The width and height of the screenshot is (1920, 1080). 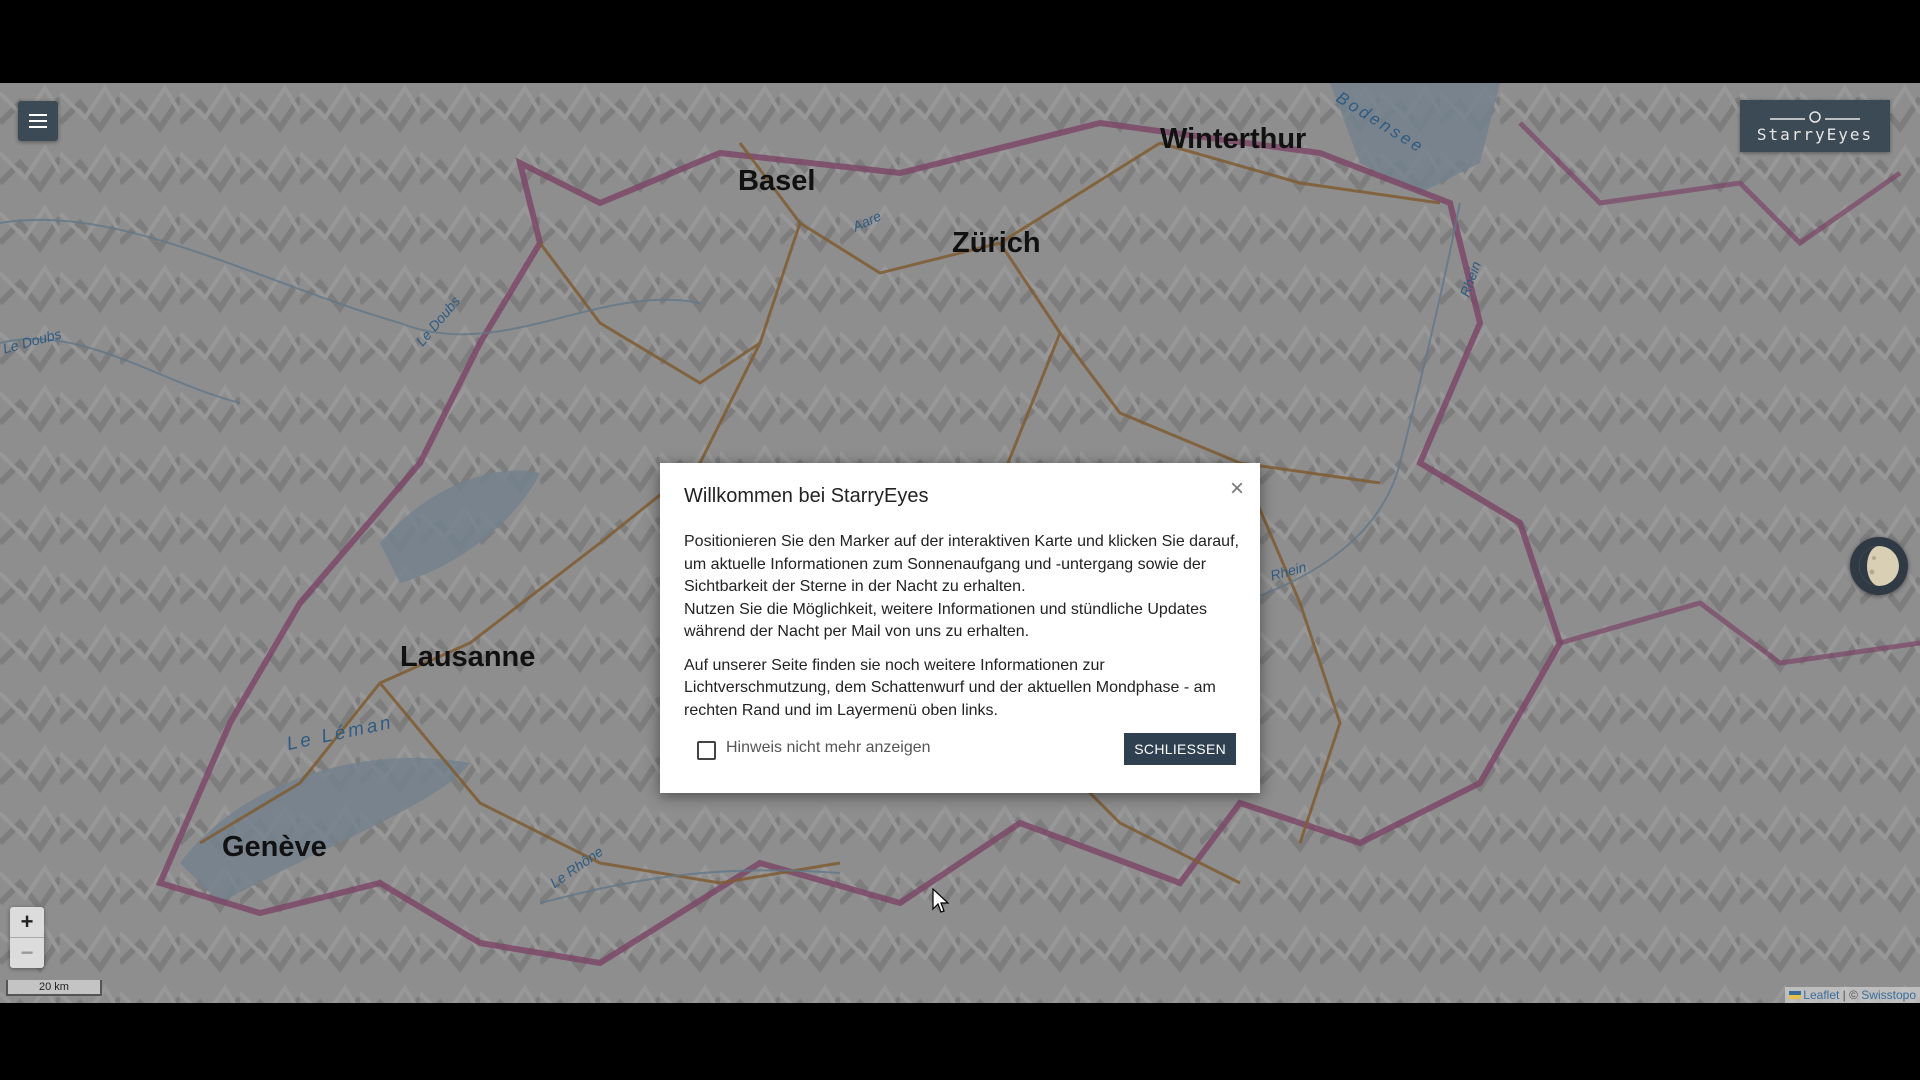 I want to click on zoom-out-button: −, so click(x=27, y=953).